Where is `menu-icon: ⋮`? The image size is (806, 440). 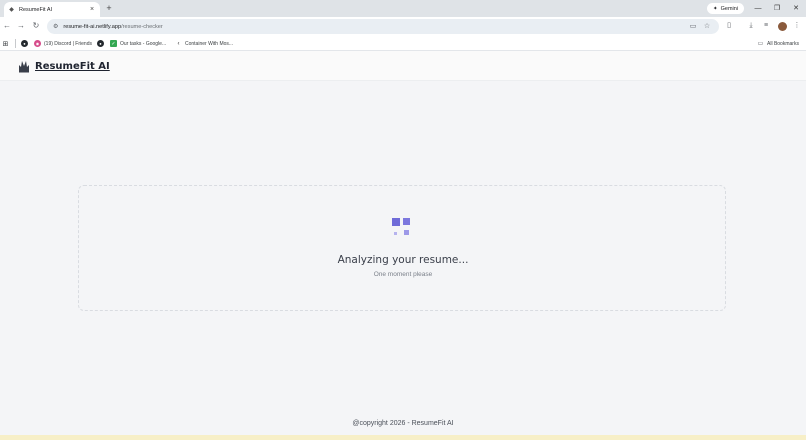 menu-icon: ⋮ is located at coordinates (797, 26).